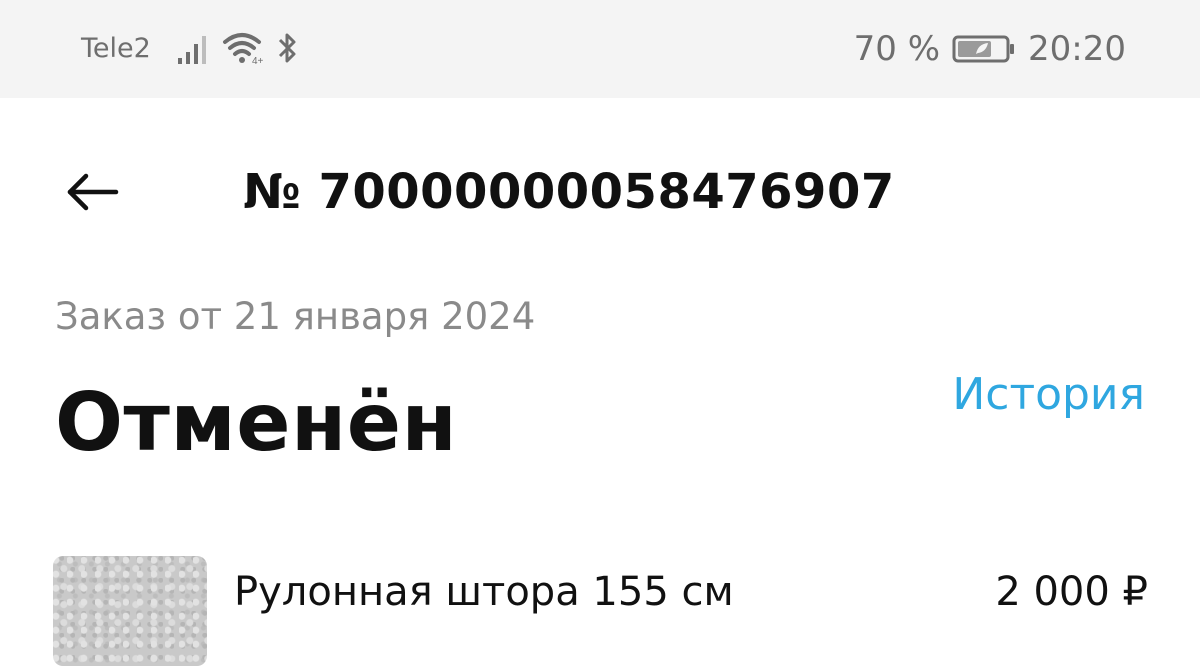  I want to click on back-arrow-icon, so click(92, 194).